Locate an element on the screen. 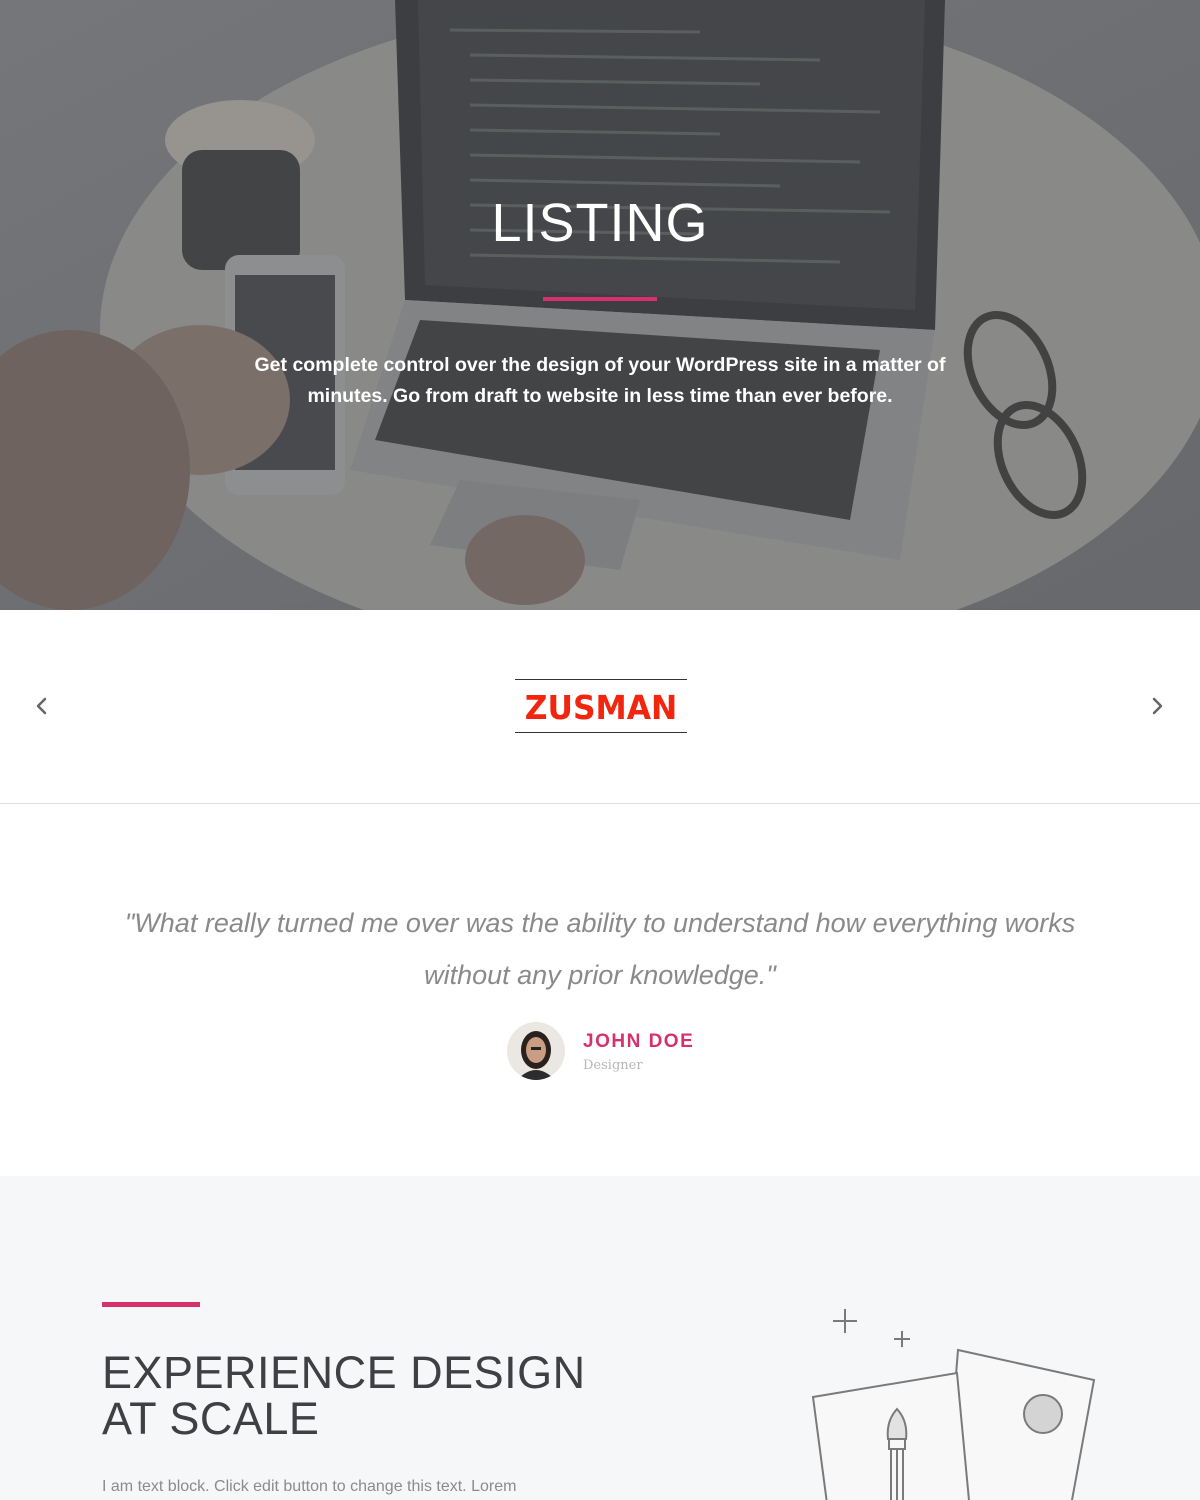 The image size is (1200, 1500). feature-title-line2: AT SCALE is located at coordinates (211, 1418).